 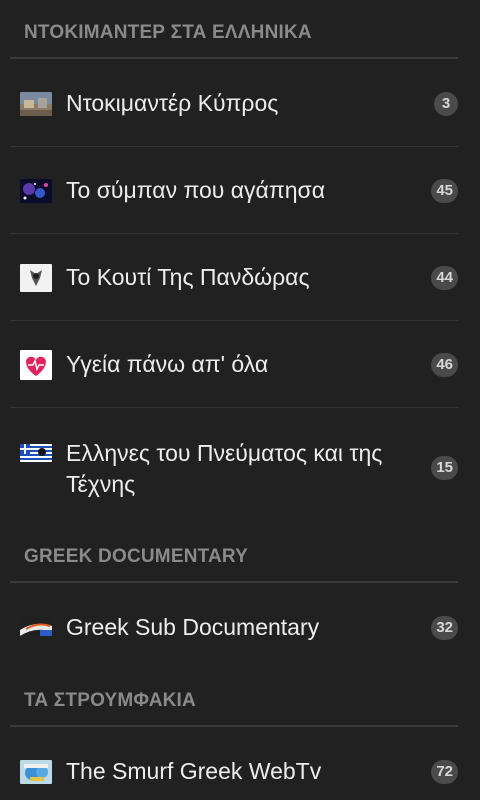 I want to click on list-item-cyprus-documentary: Ντοκιμαντέρ Κύπρος 3, so click(x=234, y=103).